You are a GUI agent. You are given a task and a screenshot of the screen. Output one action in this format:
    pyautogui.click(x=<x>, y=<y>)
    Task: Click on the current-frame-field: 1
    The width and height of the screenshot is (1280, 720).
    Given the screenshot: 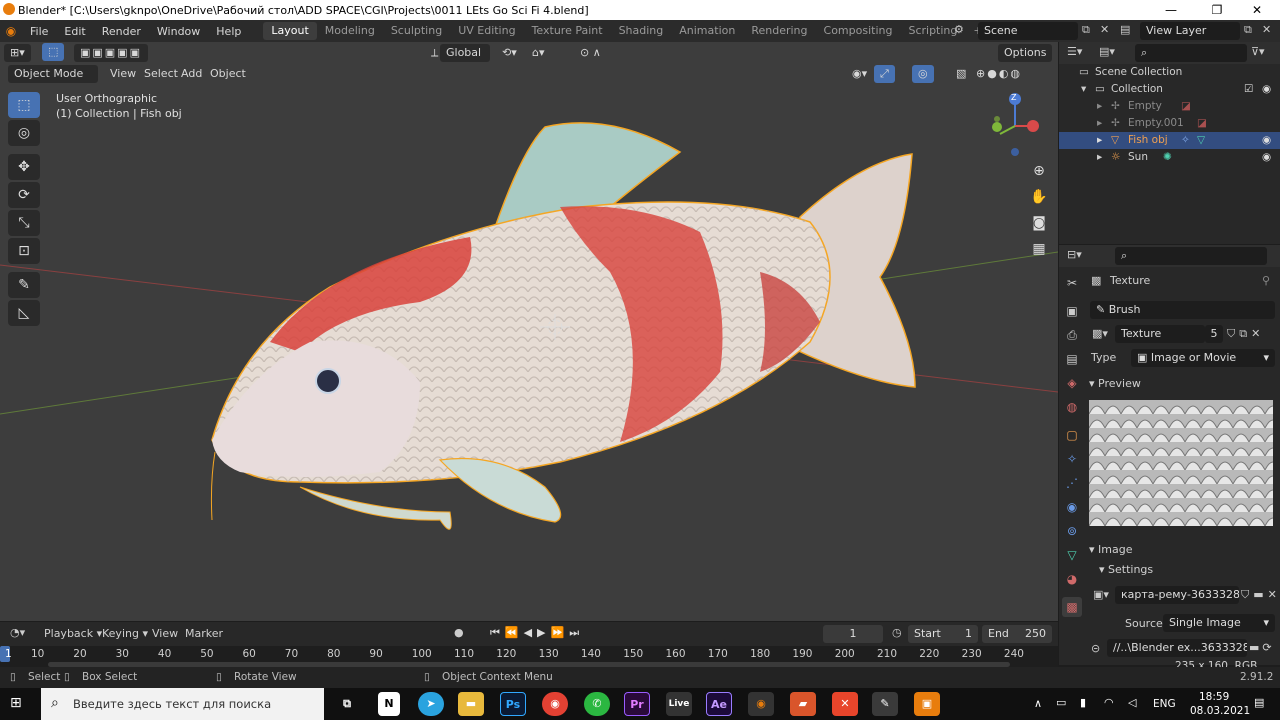 What is the action you would take?
    pyautogui.click(x=853, y=634)
    